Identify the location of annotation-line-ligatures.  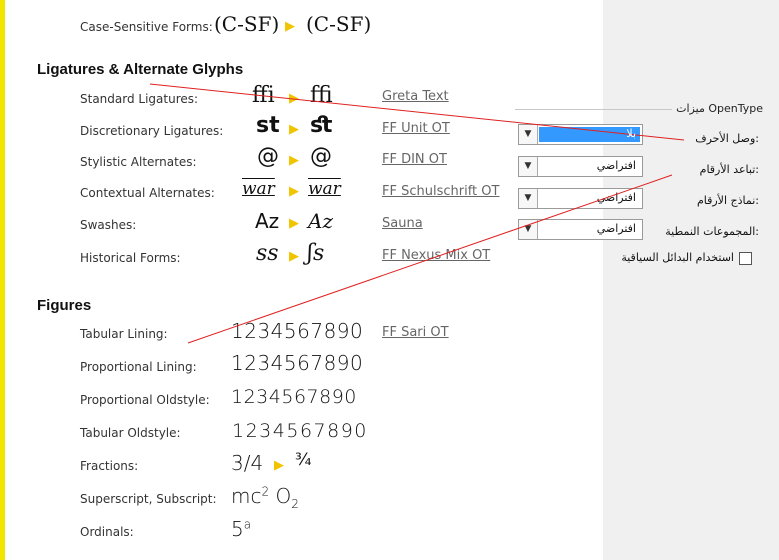
(417, 112).